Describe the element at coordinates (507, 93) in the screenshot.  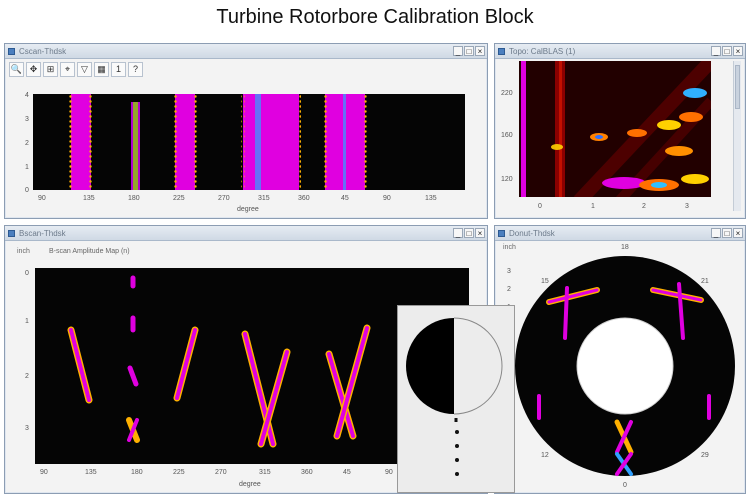
I see `y-tick: 220` at that location.